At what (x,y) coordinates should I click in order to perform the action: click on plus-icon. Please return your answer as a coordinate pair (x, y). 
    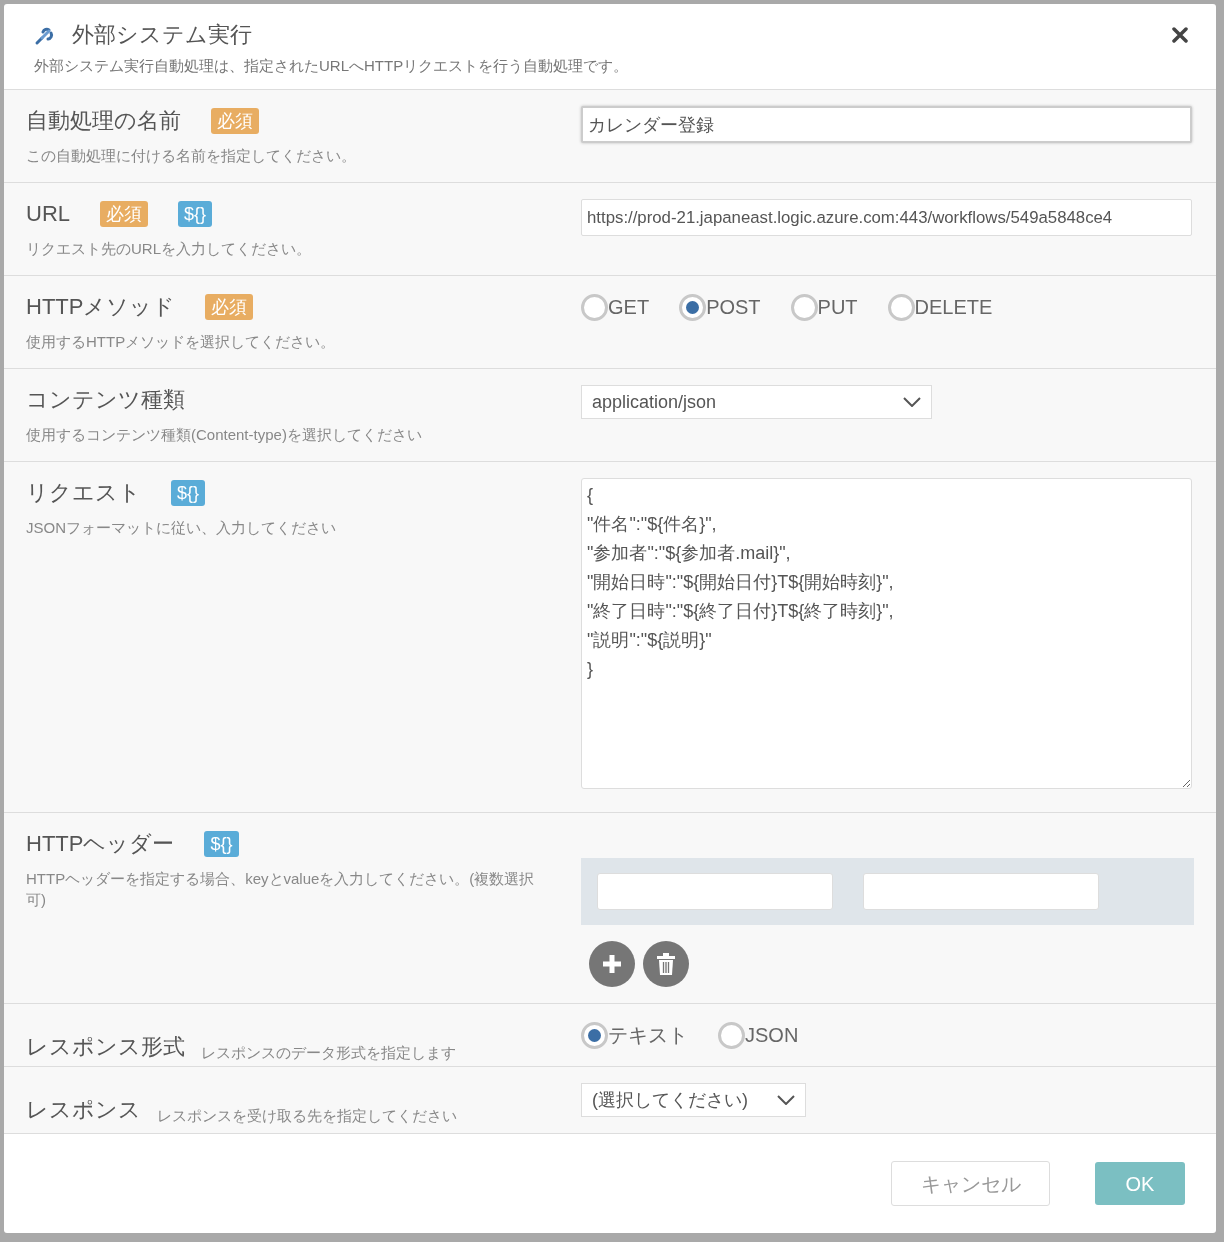
    Looking at the image, I should click on (612, 964).